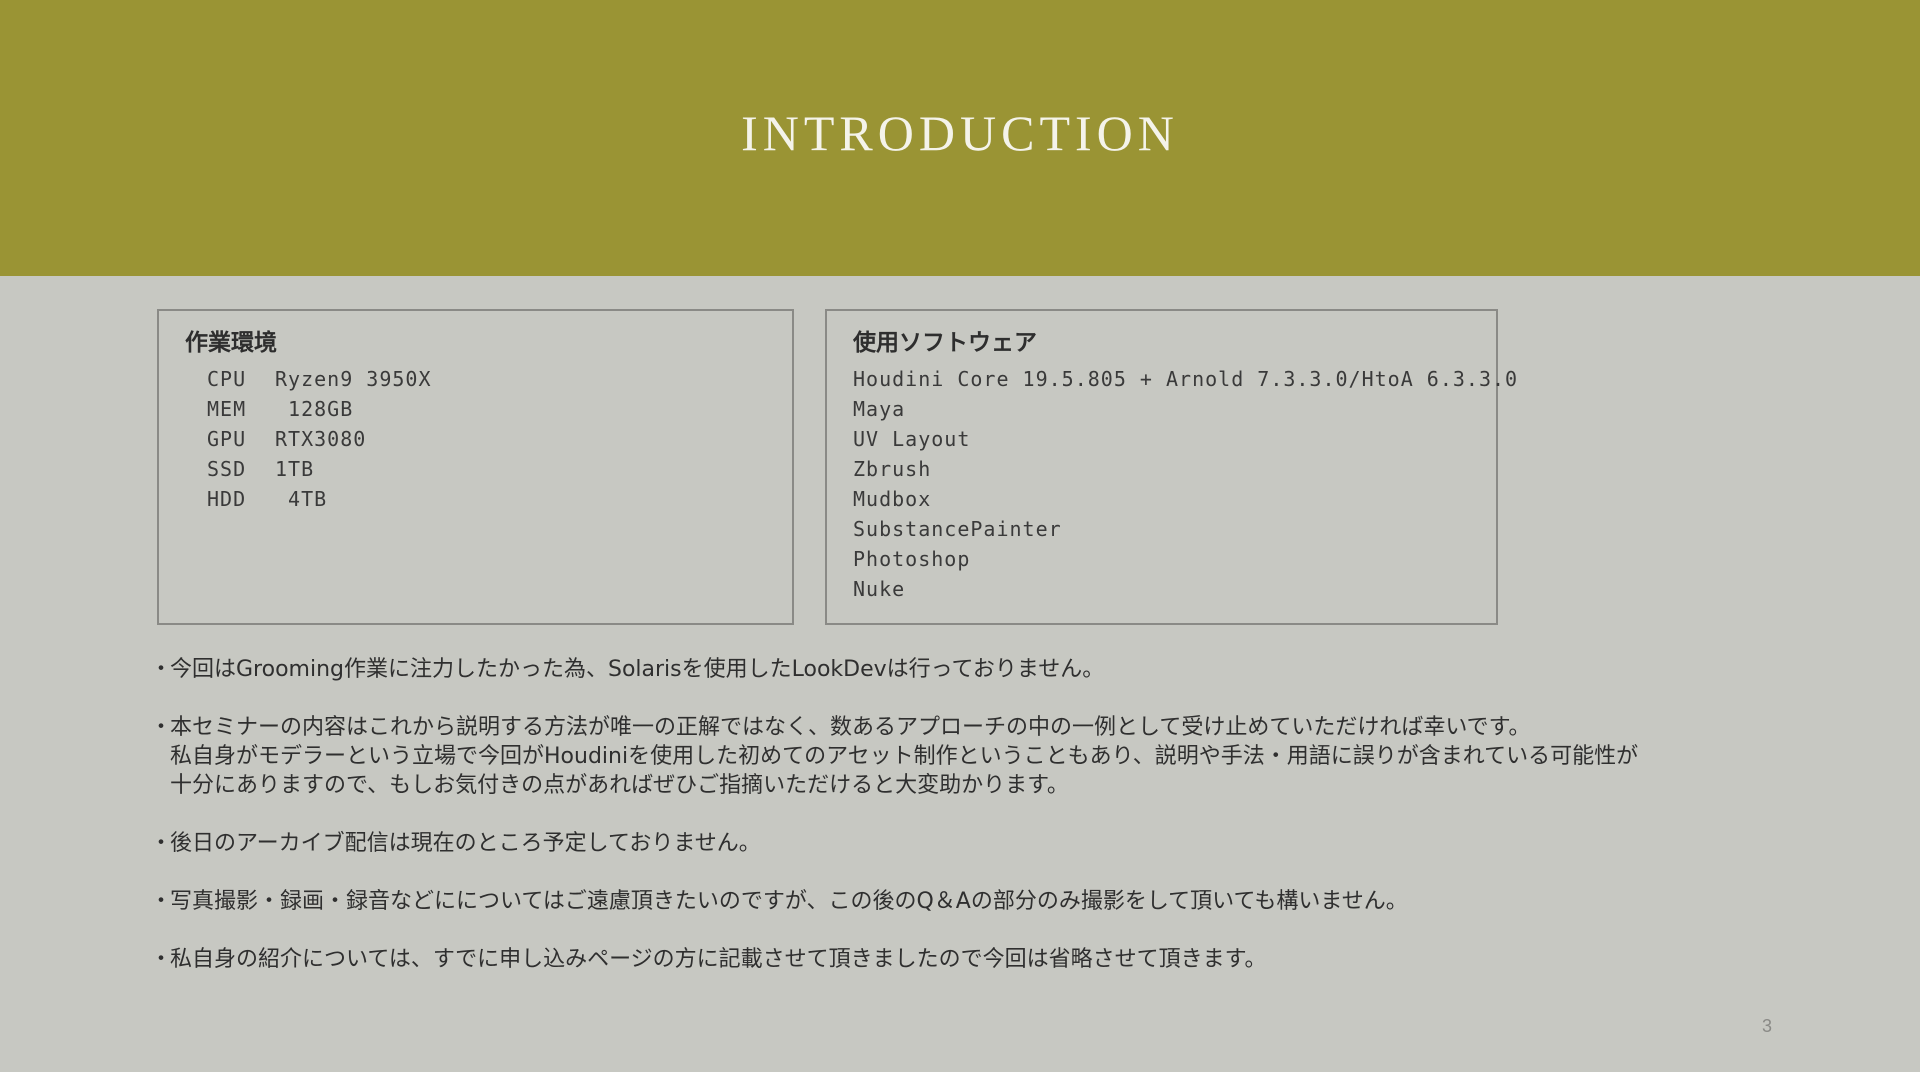  What do you see at coordinates (1766, 1026) in the screenshot?
I see `page-number: 3` at bounding box center [1766, 1026].